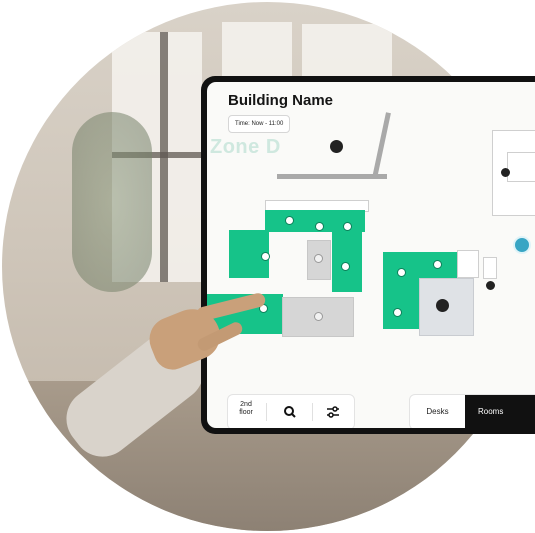 The height and width of the screenshot is (533, 535). I want to click on room-available, so click(401, 308).